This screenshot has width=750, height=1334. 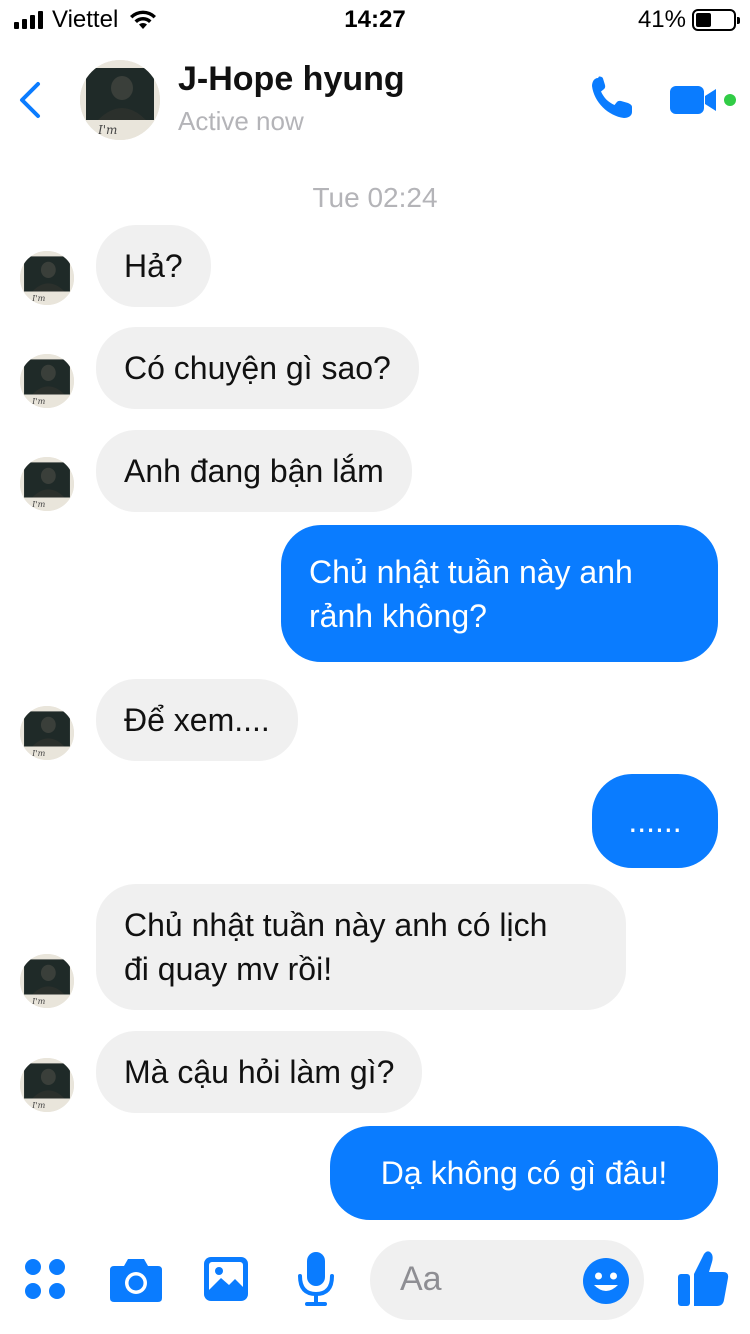 What do you see at coordinates (606, 1281) in the screenshot?
I see `emoji-icon` at bounding box center [606, 1281].